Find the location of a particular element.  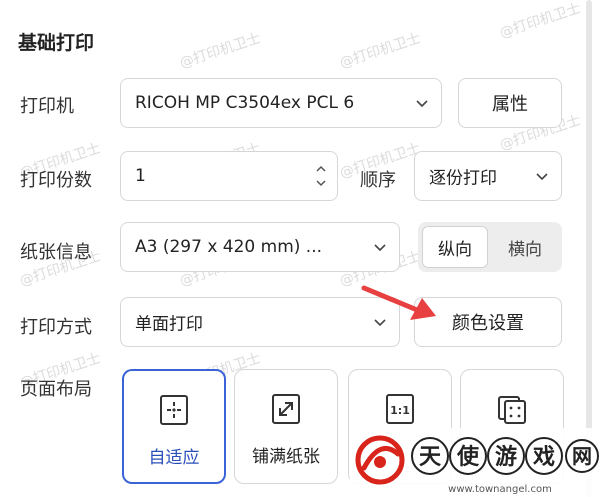

printer-select-value: RICOH MP C3504ex PCL 6 is located at coordinates (245, 103).